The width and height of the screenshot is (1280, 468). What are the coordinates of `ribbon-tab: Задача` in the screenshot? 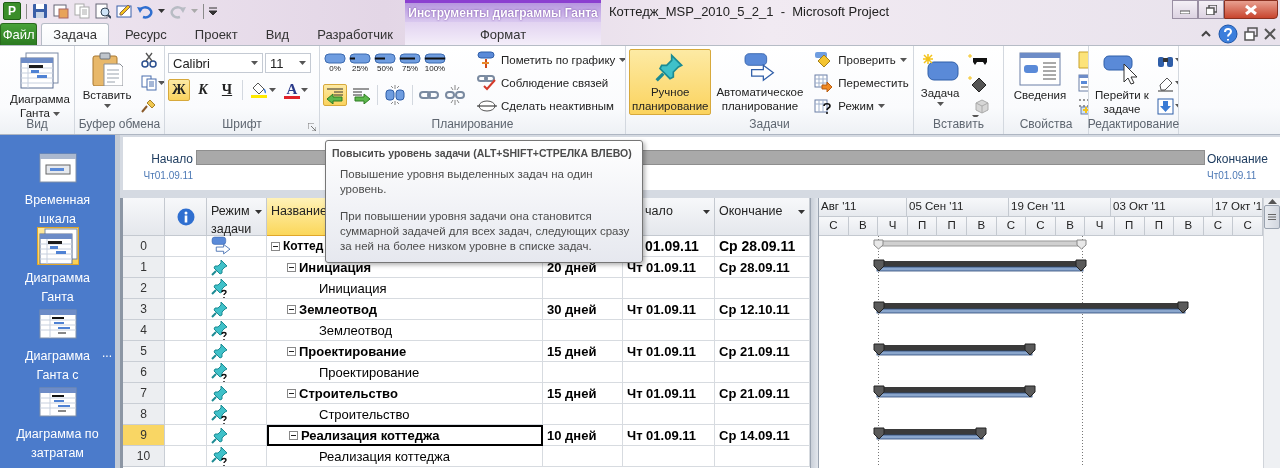 It's located at (75, 34).